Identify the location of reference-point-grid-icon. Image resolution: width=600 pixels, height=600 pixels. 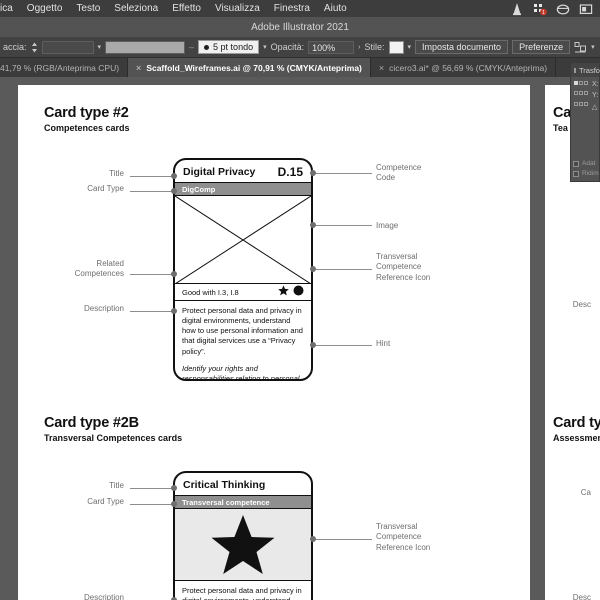
(581, 96).